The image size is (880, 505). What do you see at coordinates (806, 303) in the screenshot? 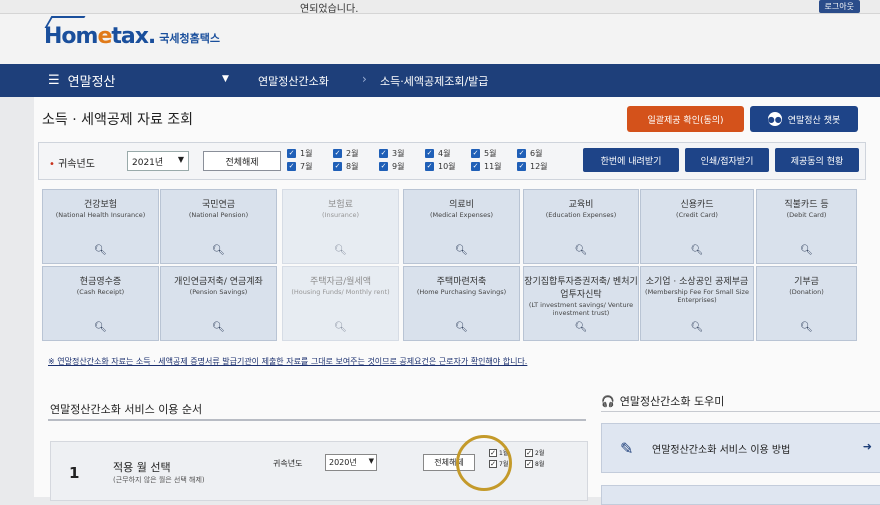
I see `deduction-tile: 기부금 (Donation) 🔍︎` at bounding box center [806, 303].